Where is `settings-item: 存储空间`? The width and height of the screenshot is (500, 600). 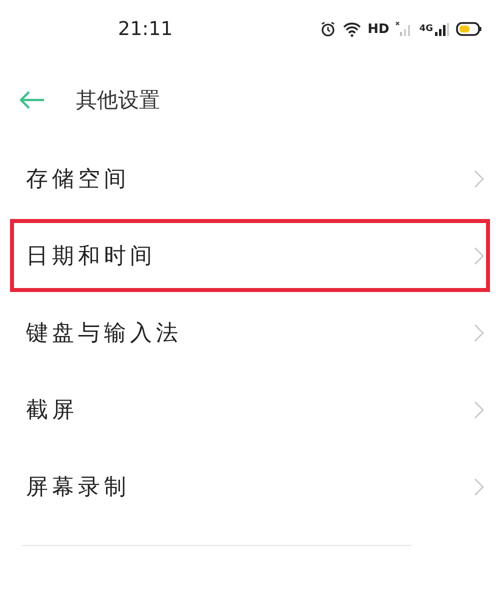
settings-item: 存储空间 is located at coordinates (250, 178).